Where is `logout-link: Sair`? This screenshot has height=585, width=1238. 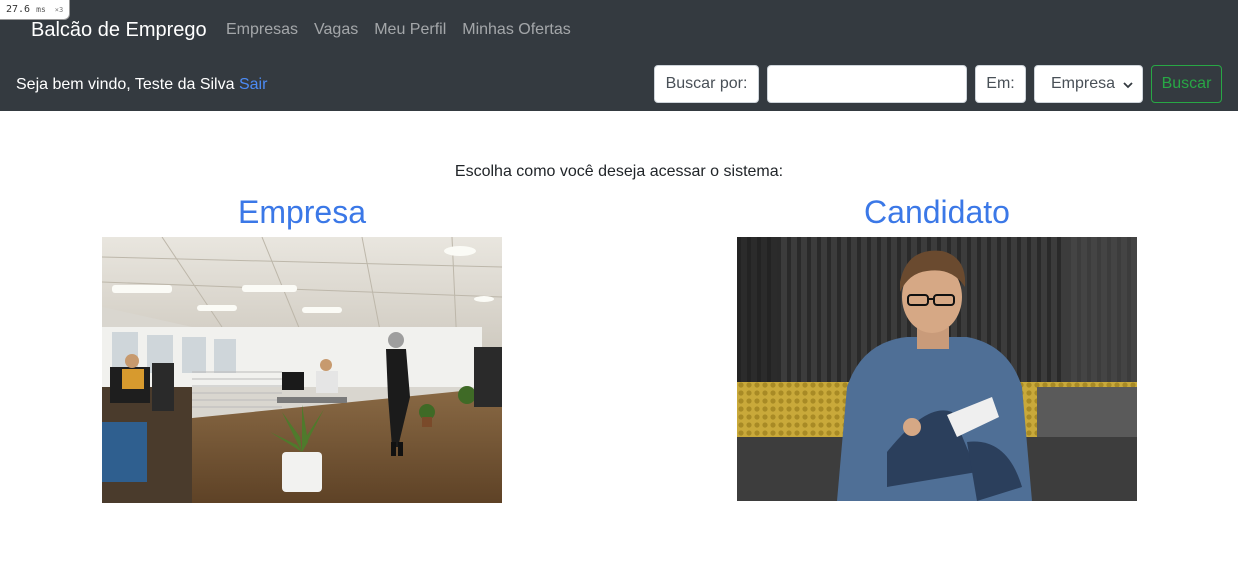 logout-link: Sair is located at coordinates (253, 84).